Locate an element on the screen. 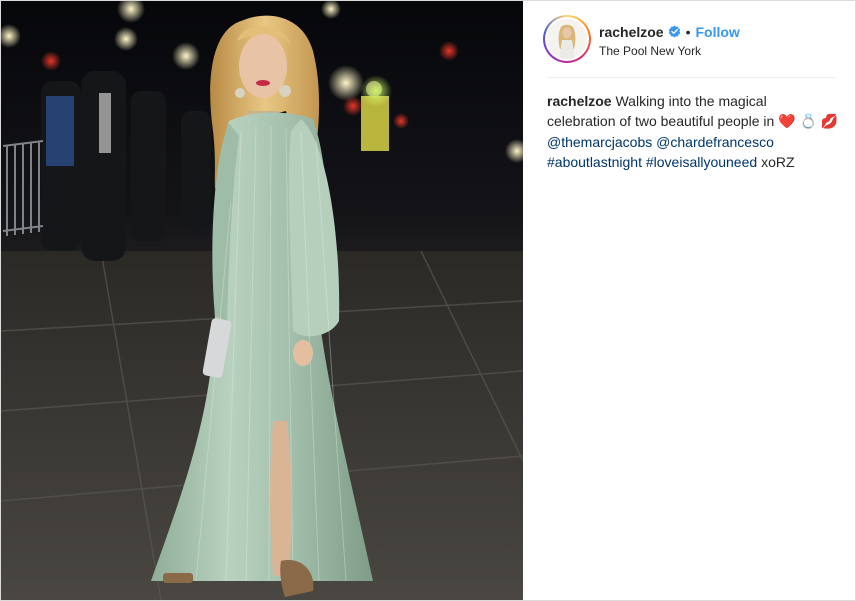  verified-badge-icon is located at coordinates (674, 31).